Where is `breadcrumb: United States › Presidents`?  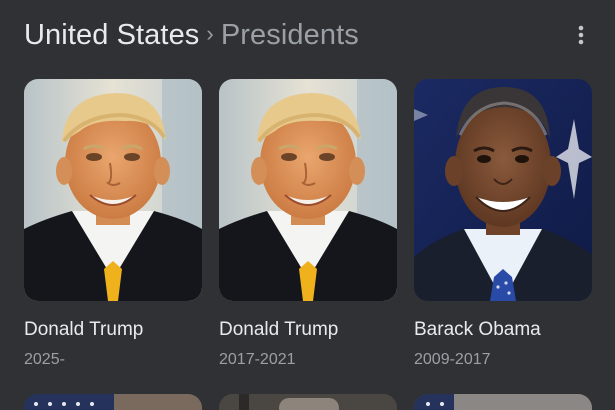 breadcrumb: United States › Presidents is located at coordinates (191, 35).